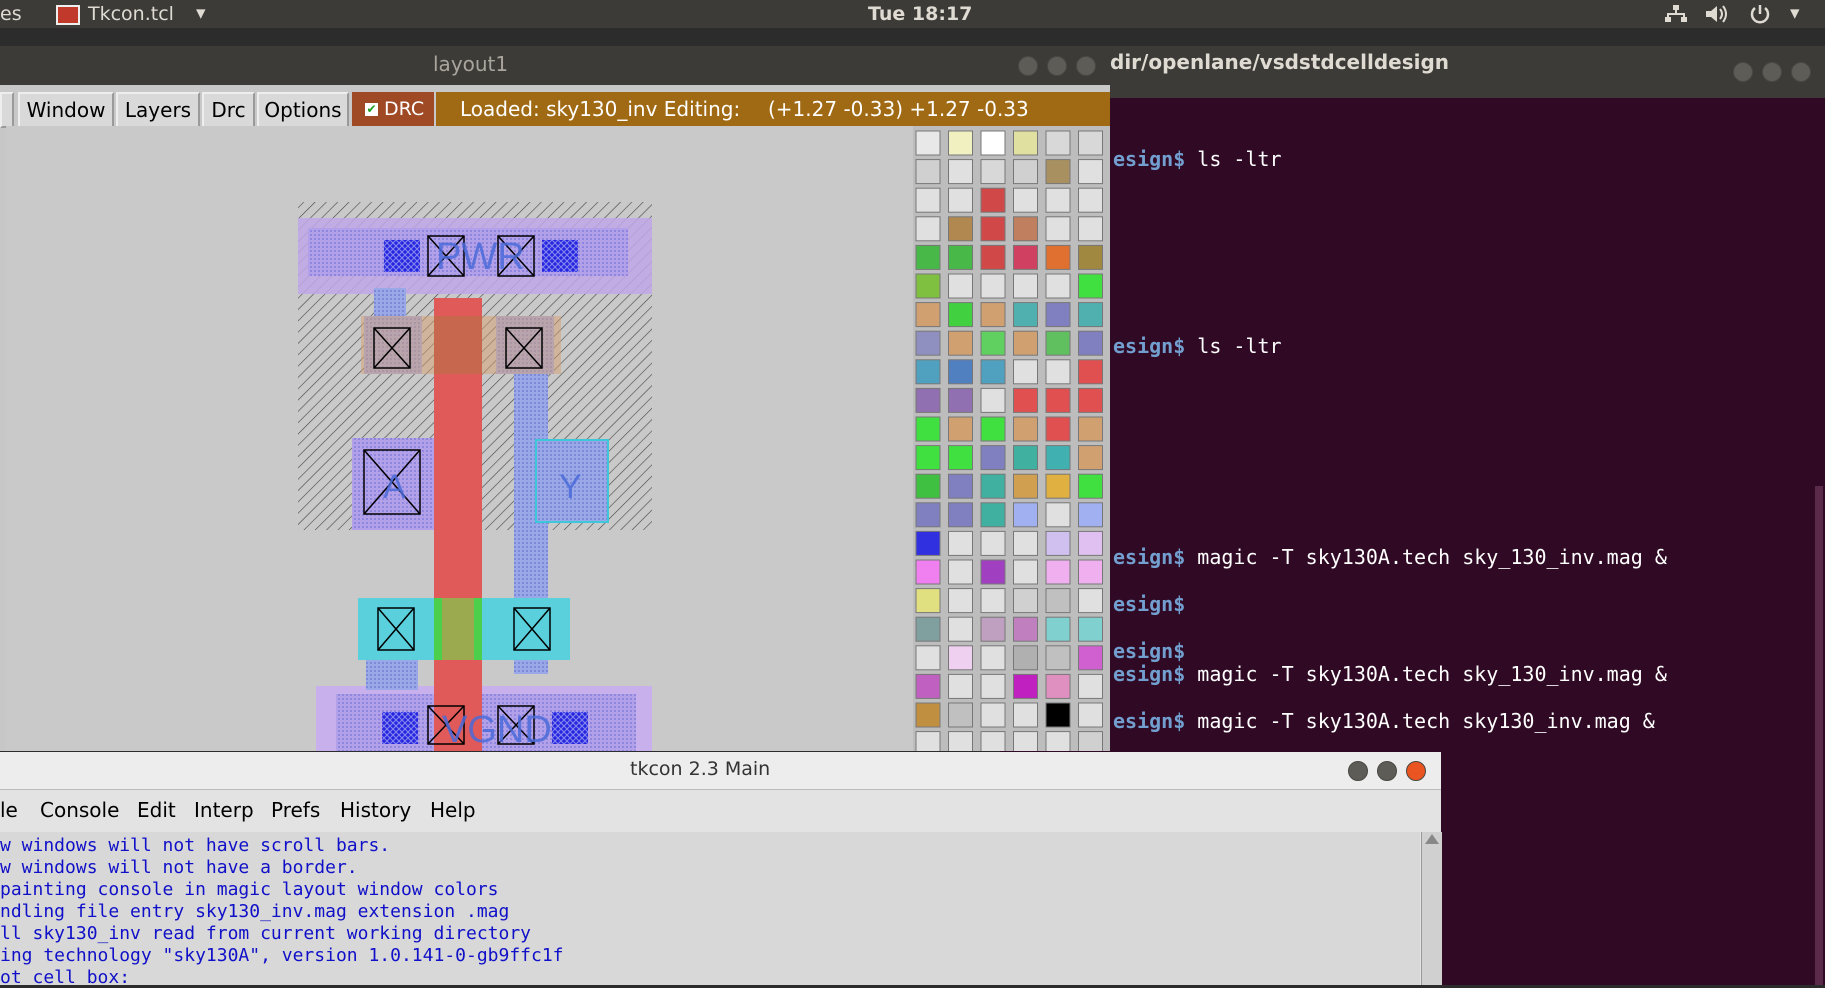 The height and width of the screenshot is (988, 1825). I want to click on menu-history: History, so click(375, 810).